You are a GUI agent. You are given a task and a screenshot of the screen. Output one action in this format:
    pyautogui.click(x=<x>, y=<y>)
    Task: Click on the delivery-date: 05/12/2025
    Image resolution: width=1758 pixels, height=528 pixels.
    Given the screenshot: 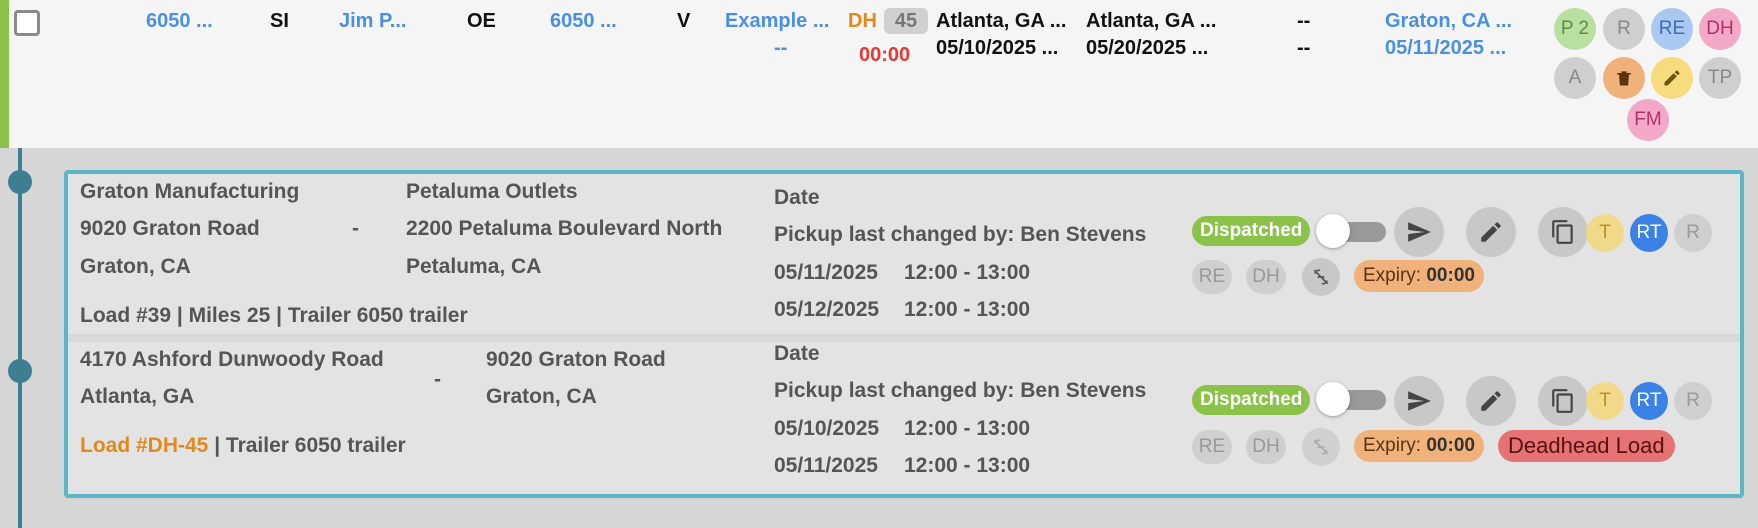 What is the action you would take?
    pyautogui.click(x=827, y=309)
    